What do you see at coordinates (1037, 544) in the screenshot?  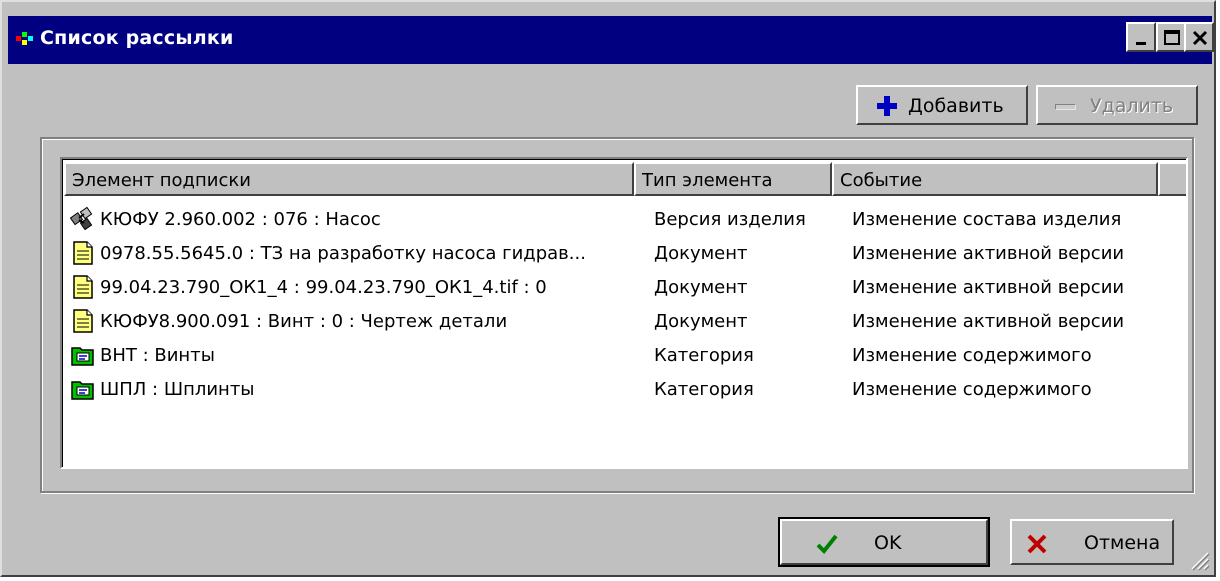 I see `cross-icon` at bounding box center [1037, 544].